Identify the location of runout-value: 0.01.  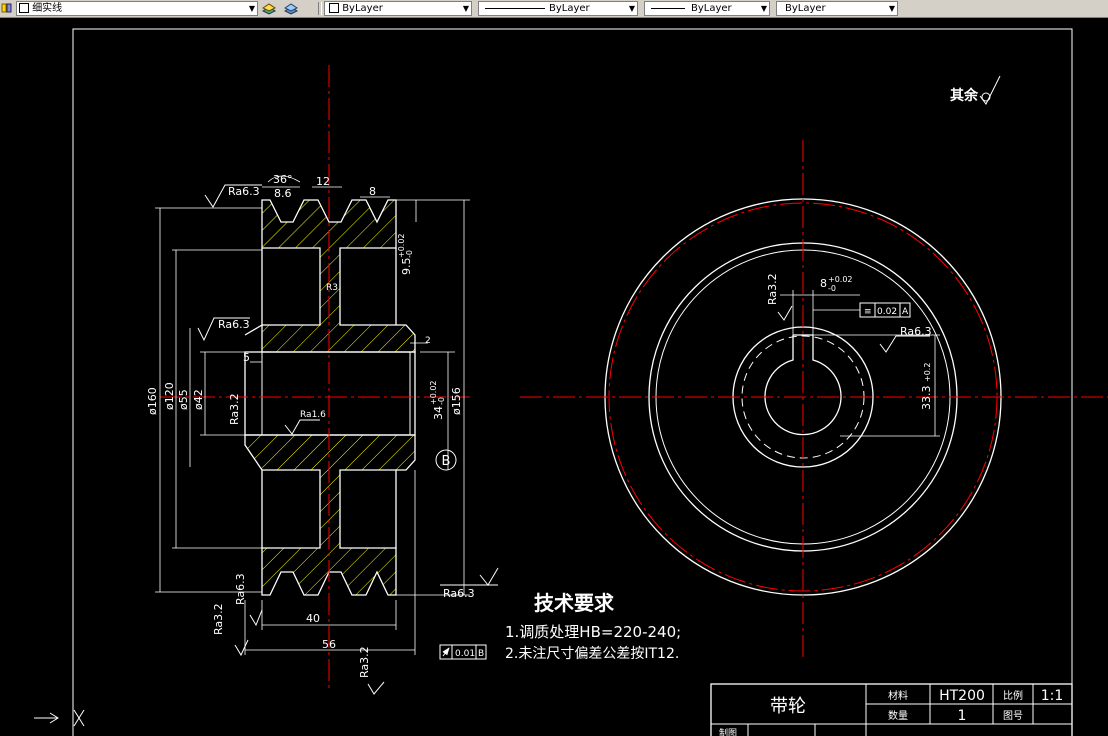
(465, 654).